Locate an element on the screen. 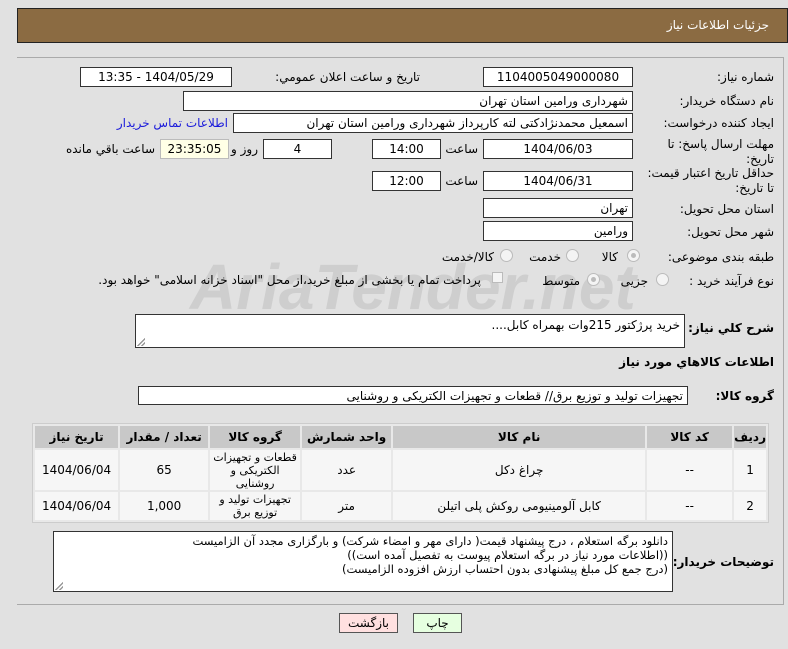 This screenshot has width=788, height=649. province-label: استان محل تحویل: is located at coordinates (726, 209).